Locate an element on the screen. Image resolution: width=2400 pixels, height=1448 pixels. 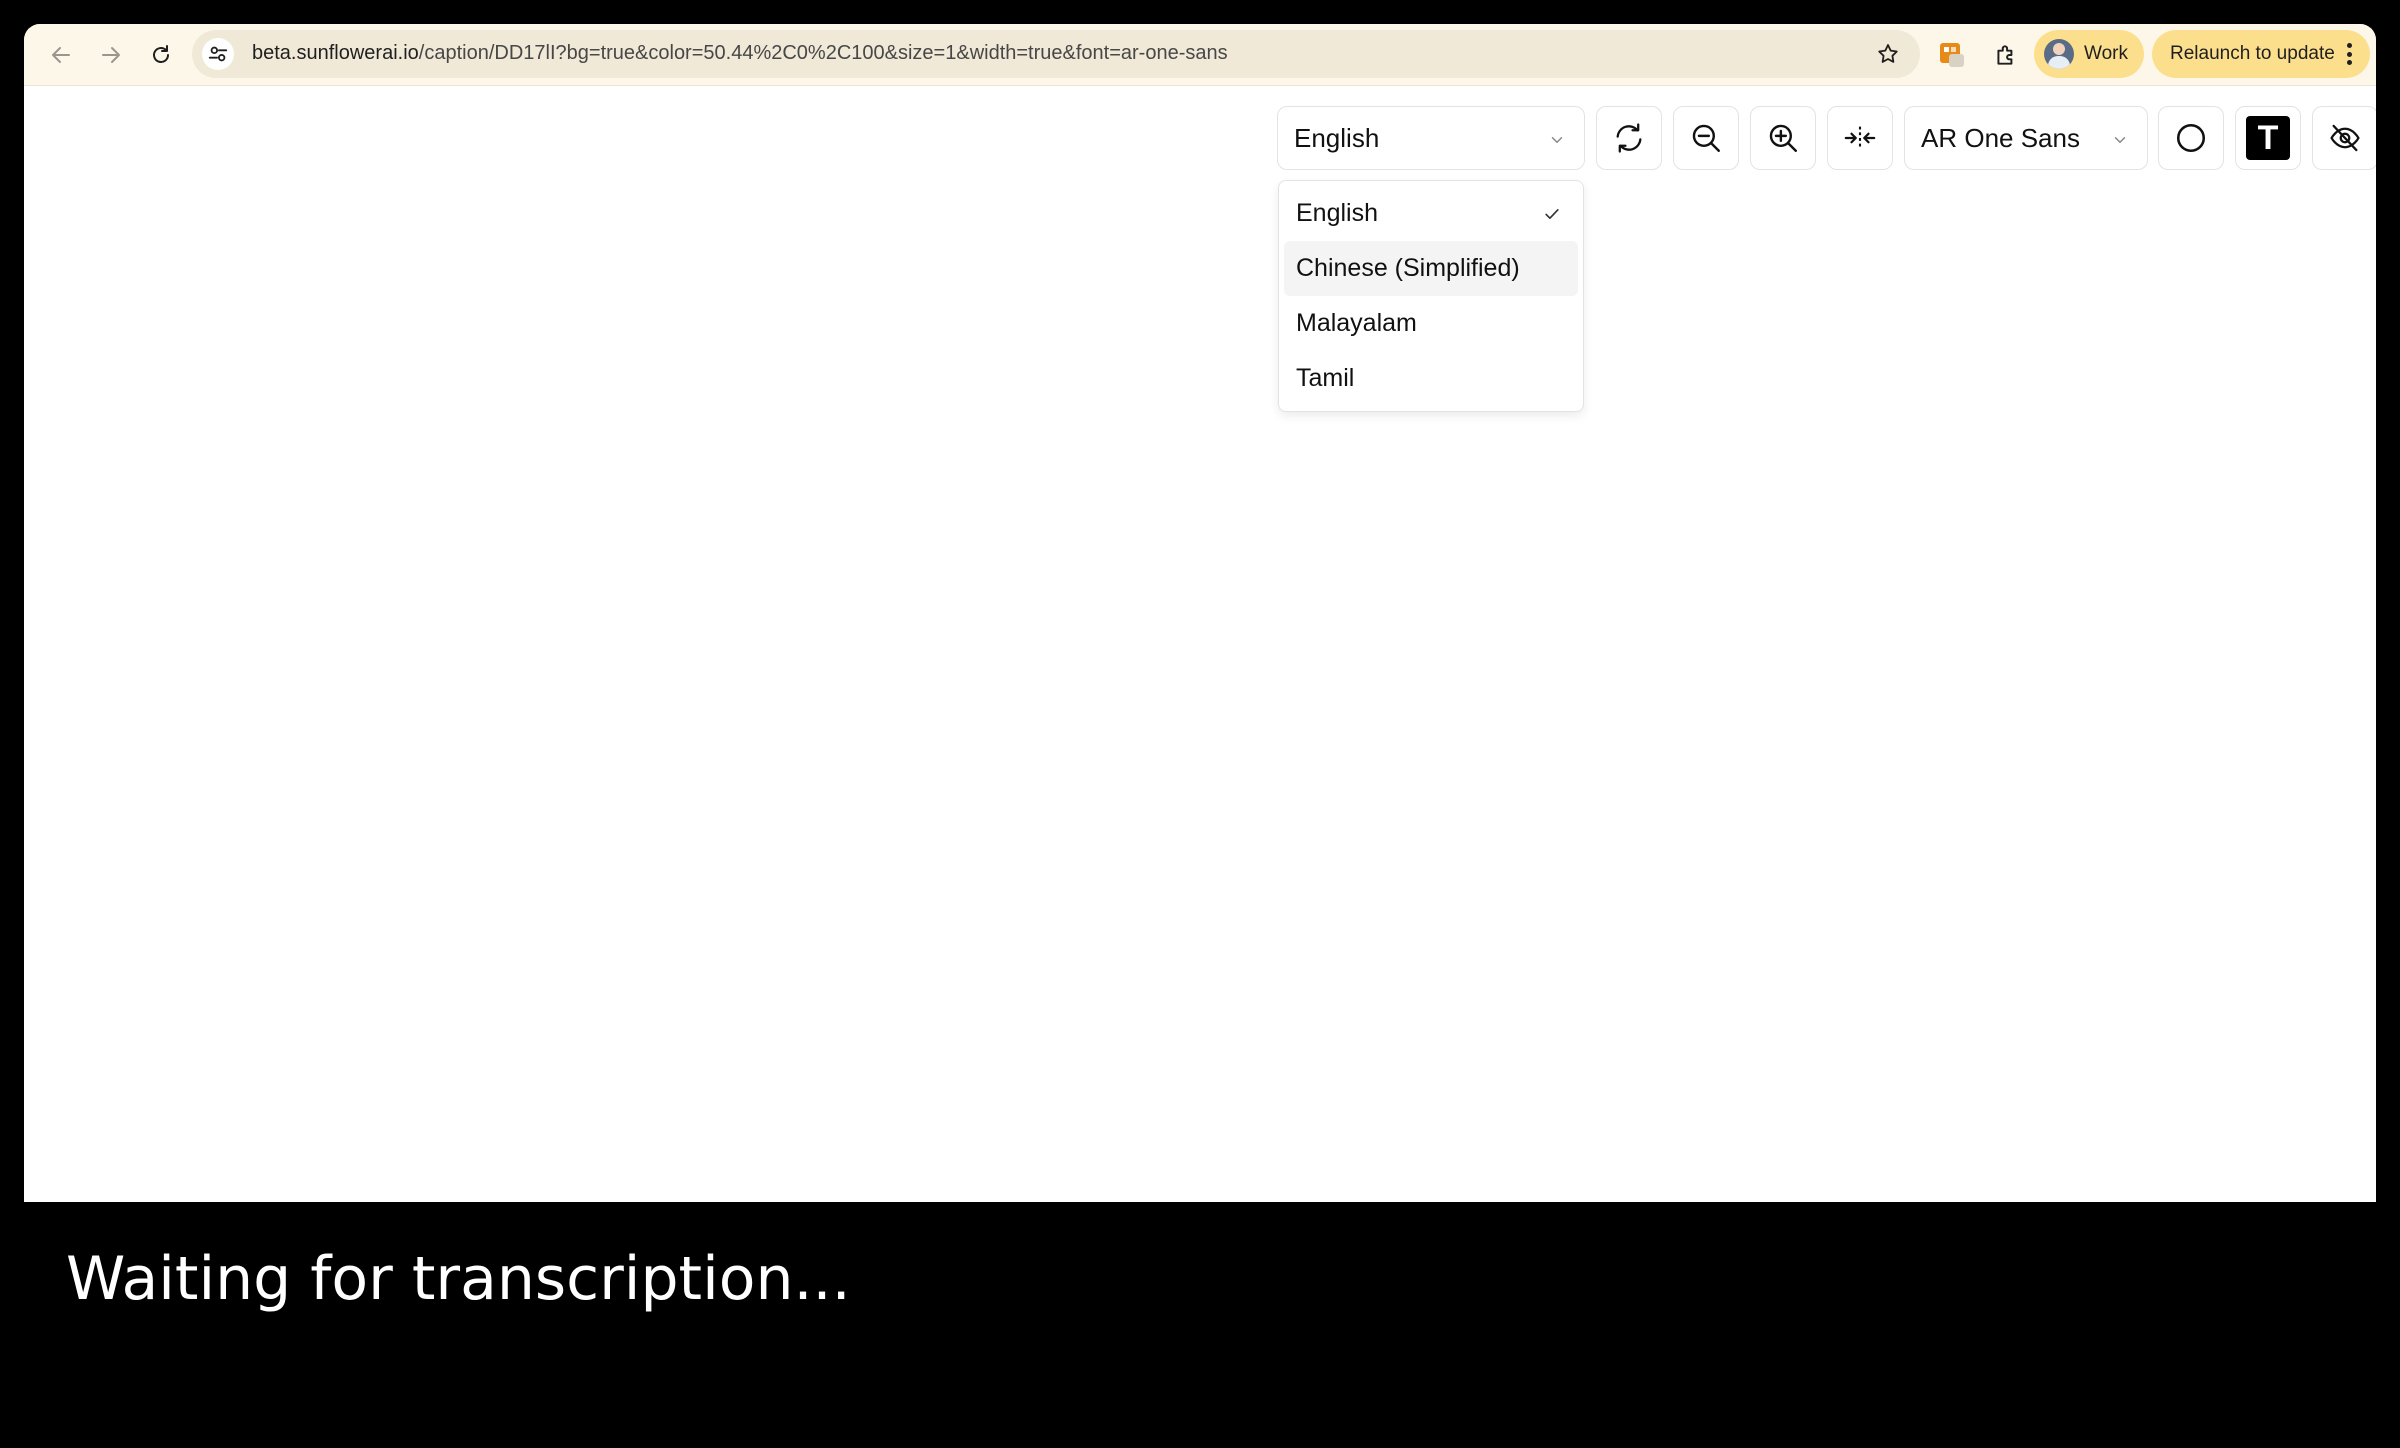
text-background-button: T is located at coordinates (2268, 138).